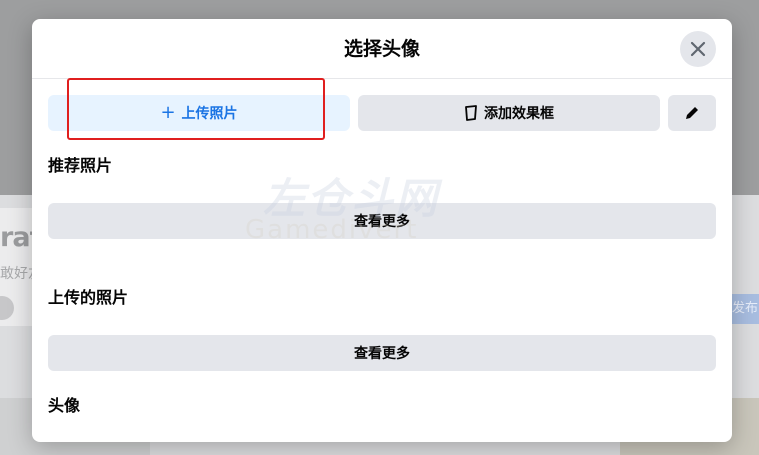 This screenshot has height=455, width=759. Describe the element at coordinates (64, 405) in the screenshot. I see `profile-pictures-heading: 头像` at that location.